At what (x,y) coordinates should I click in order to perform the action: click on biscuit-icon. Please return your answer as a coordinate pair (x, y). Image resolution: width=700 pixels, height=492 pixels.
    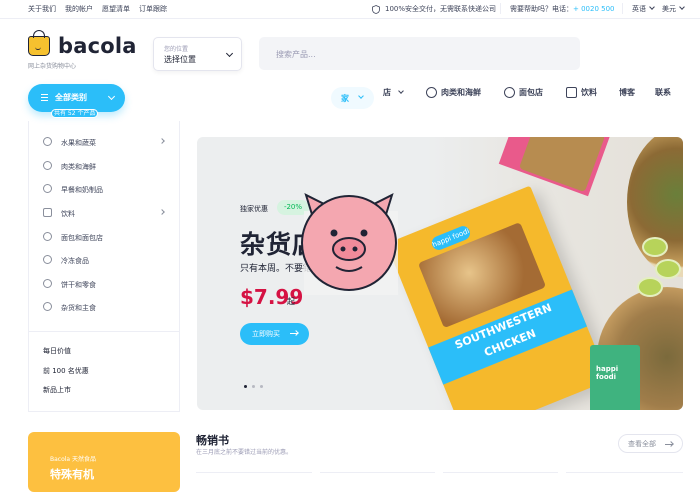
    Looking at the image, I should click on (47, 283).